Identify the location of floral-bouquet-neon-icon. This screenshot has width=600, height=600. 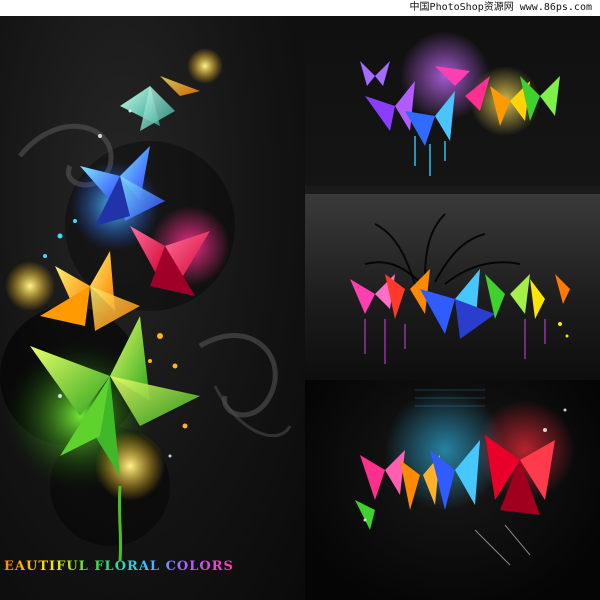
(465, 477).